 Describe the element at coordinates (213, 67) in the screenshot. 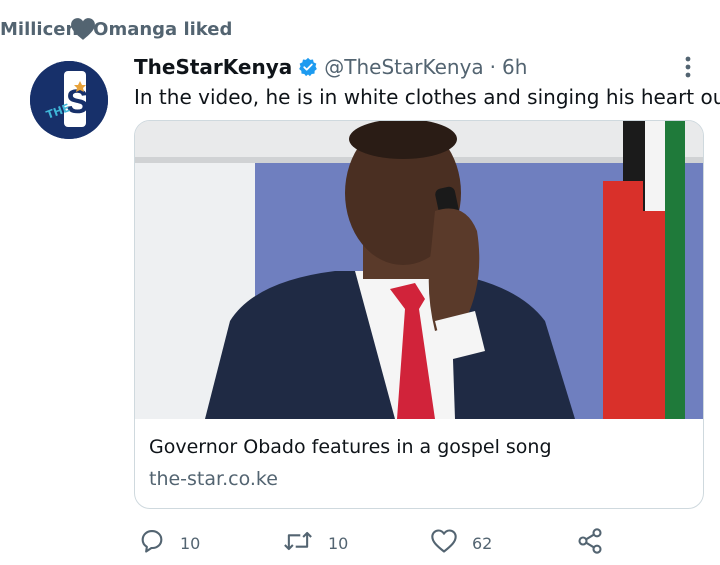

I see `author-name: TheStarKenya` at that location.